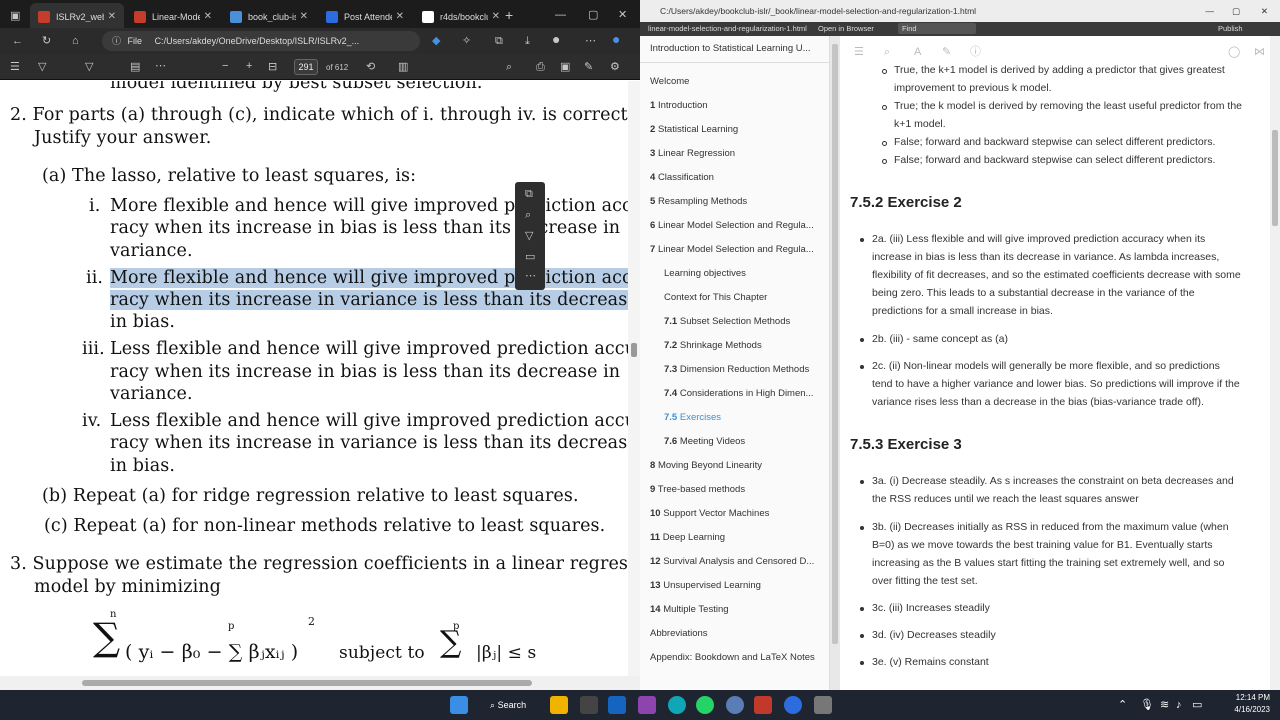 The image size is (1280, 720). What do you see at coordinates (589, 705) in the screenshot?
I see `terminal-icon` at bounding box center [589, 705].